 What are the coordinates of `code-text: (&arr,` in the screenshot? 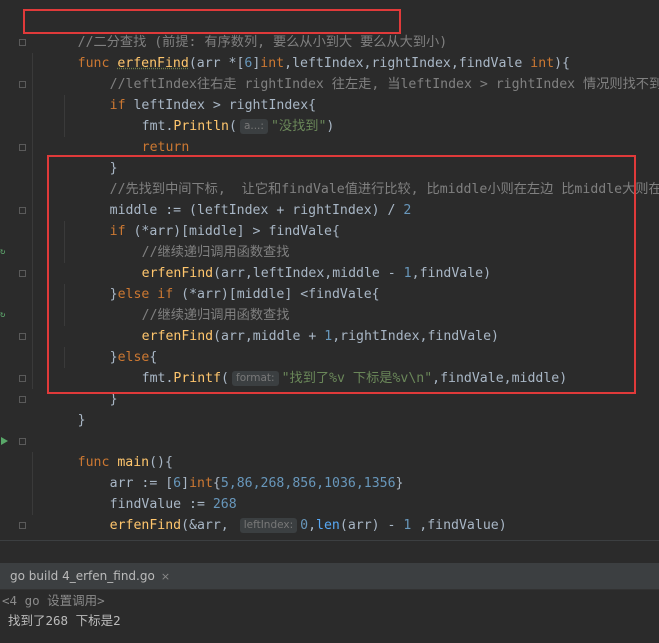 It's located at (209, 525).